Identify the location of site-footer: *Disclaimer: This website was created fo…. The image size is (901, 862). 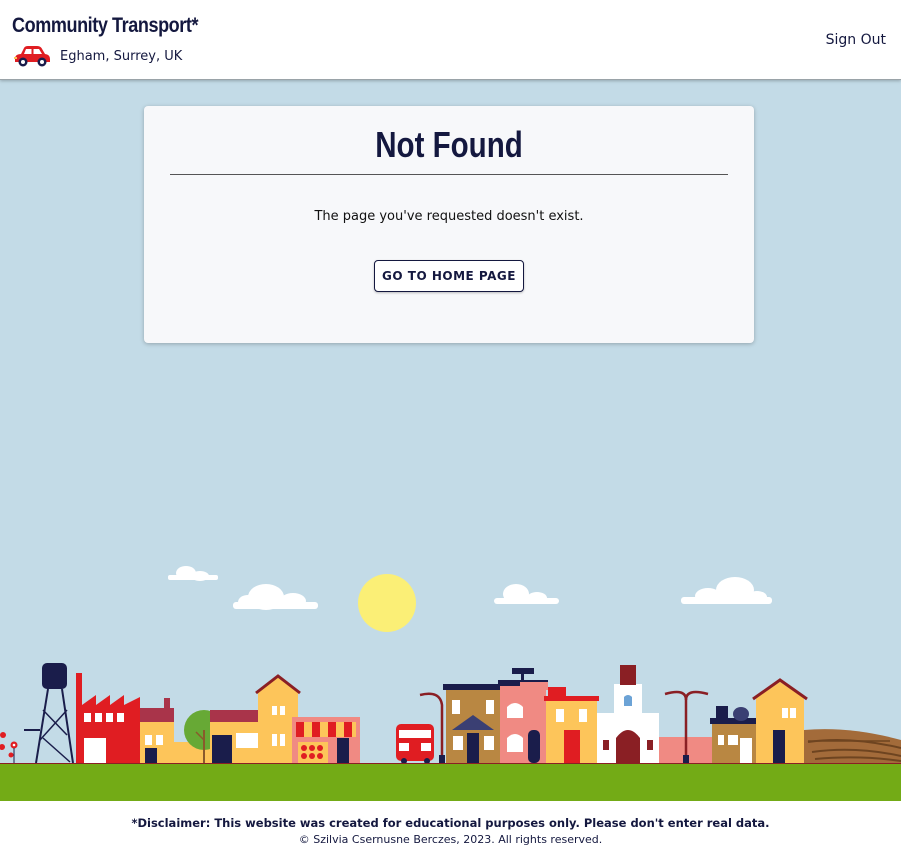
(450, 831).